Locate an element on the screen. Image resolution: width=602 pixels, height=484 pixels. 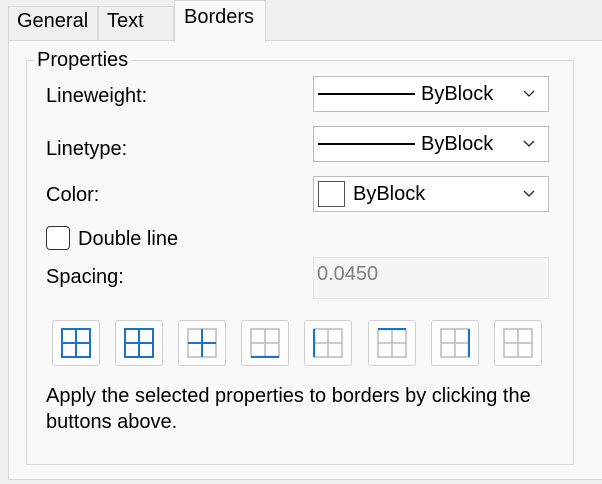
top-border-icon is located at coordinates (392, 343).